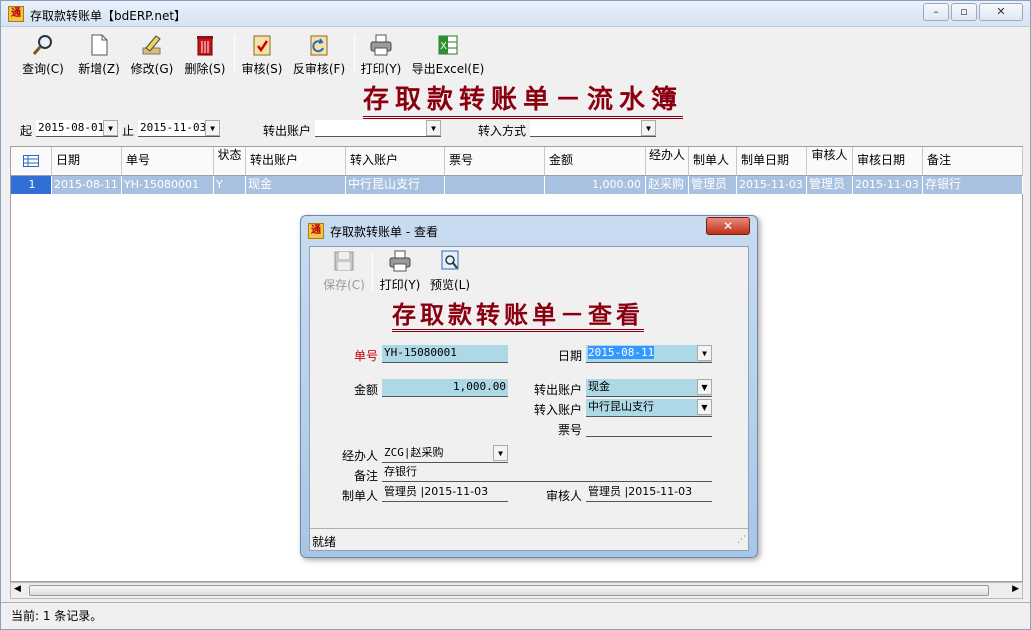  I want to click on clipboard-undo-icon, so click(319, 45).